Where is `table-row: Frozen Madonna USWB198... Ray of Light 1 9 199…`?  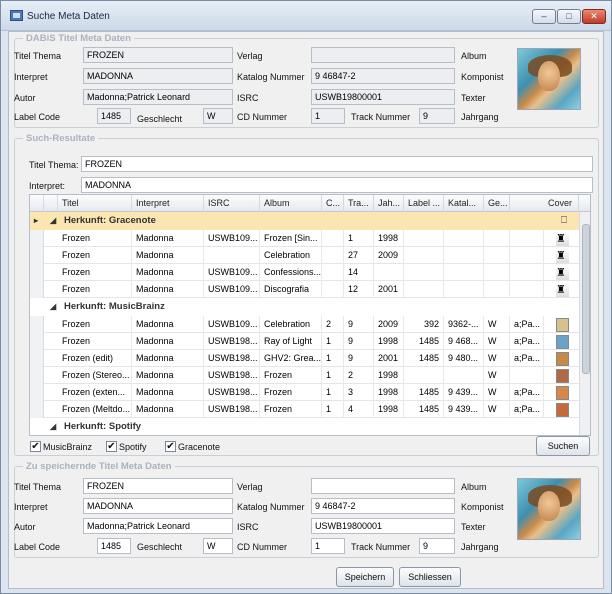 table-row: Frozen Madonna USWB198... Ray of Light 1 9 199… is located at coordinates (310, 341).